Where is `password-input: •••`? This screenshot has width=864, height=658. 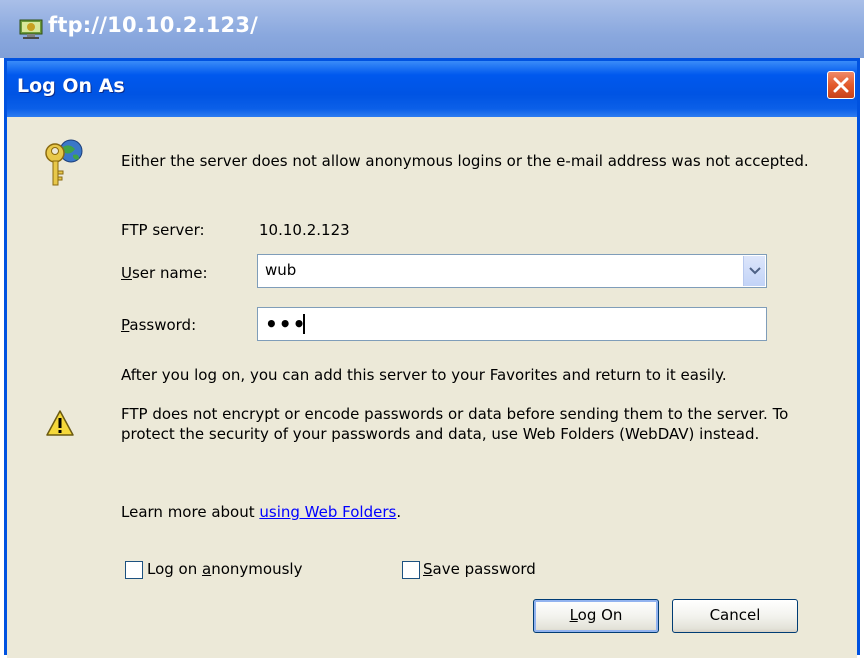
password-input: ••• is located at coordinates (512, 324).